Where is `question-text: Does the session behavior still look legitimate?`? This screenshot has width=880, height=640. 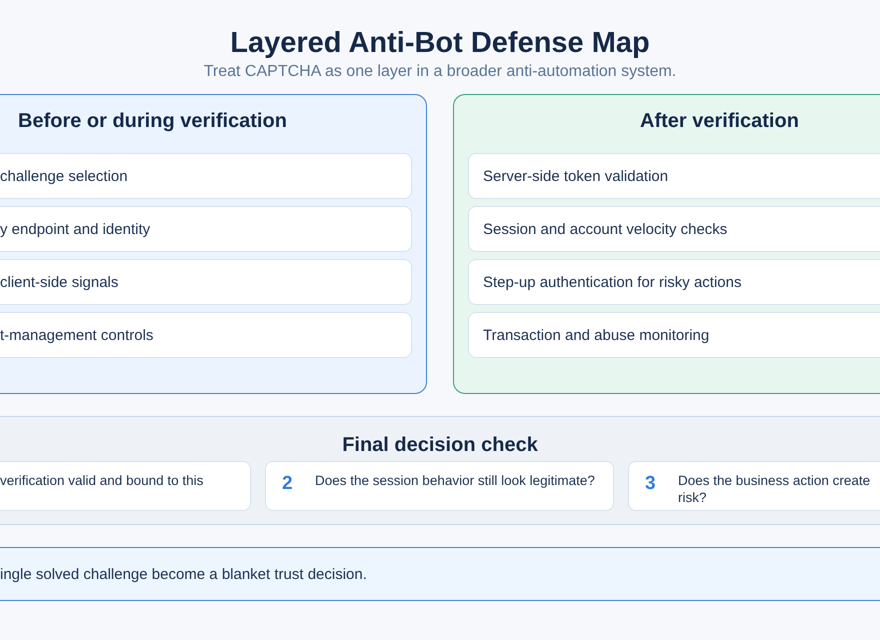
question-text: Does the session behavior still look legitimate? is located at coordinates (455, 480).